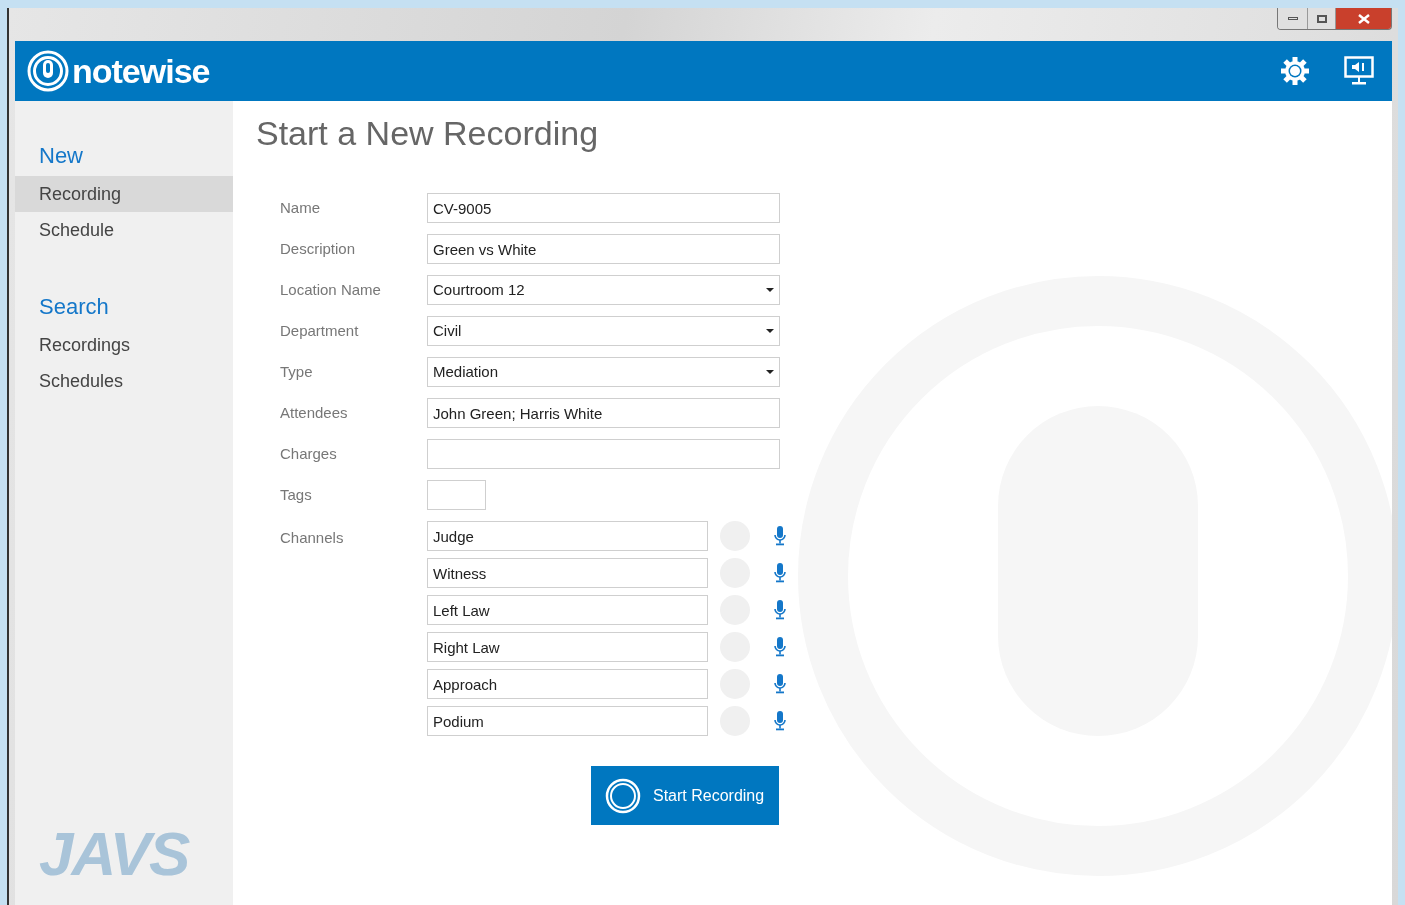 The width and height of the screenshot is (1405, 905). What do you see at coordinates (114, 854) in the screenshot?
I see `brand-logo-text: JAVS` at bounding box center [114, 854].